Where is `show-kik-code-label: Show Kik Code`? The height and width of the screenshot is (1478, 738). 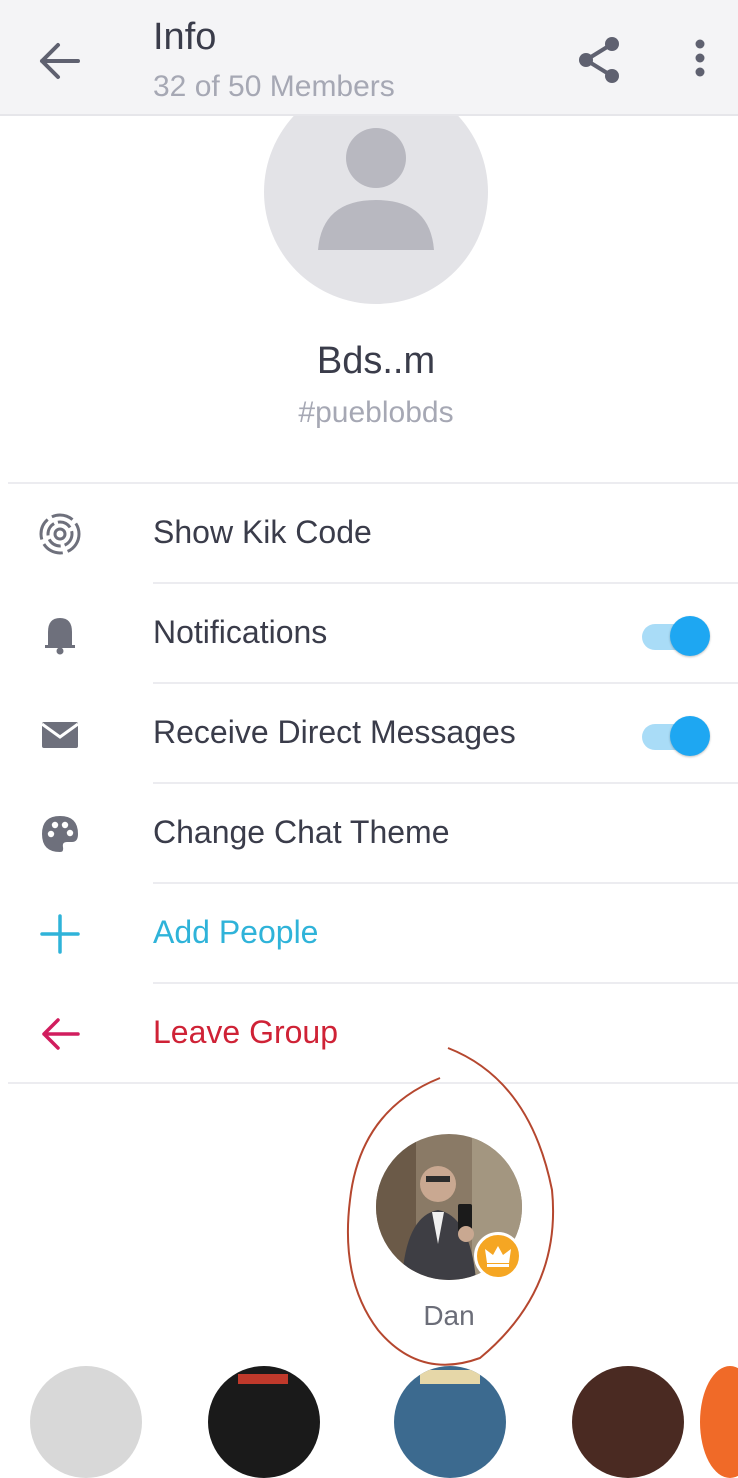
show-kik-code-label: Show Kik Code is located at coordinates (262, 532).